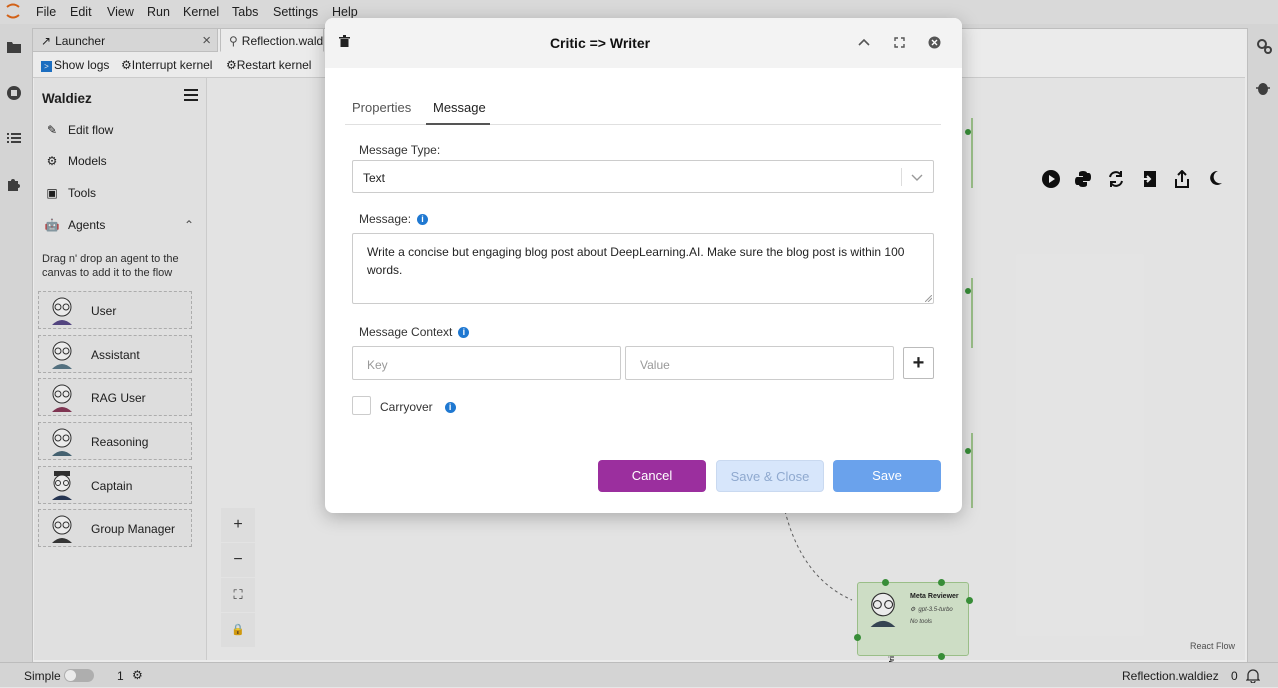 This screenshot has height=688, width=1278. Describe the element at coordinates (361, 405) in the screenshot. I see `carryover-checkbox` at that location.